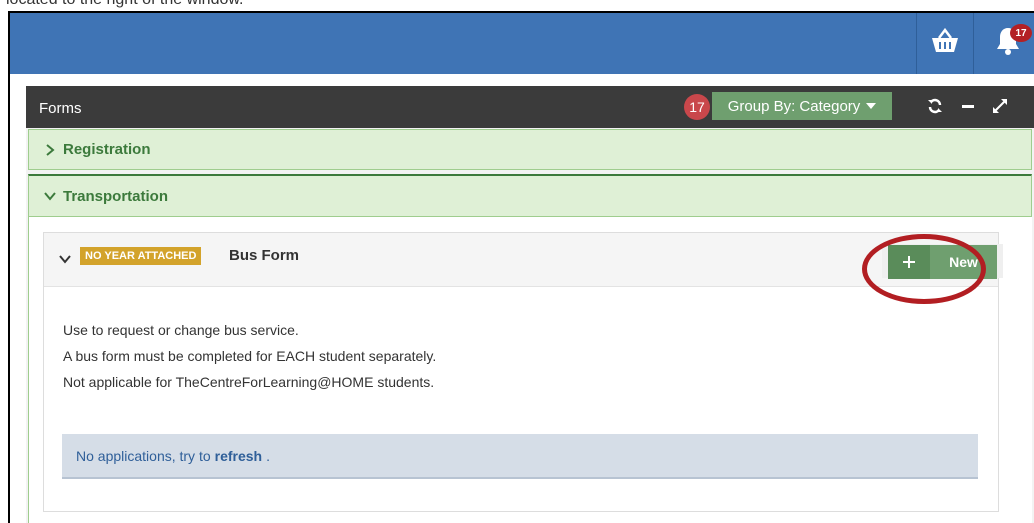 Image resolution: width=1034 pixels, height=523 pixels. Describe the element at coordinates (871, 106) in the screenshot. I see `caret-down-icon` at that location.